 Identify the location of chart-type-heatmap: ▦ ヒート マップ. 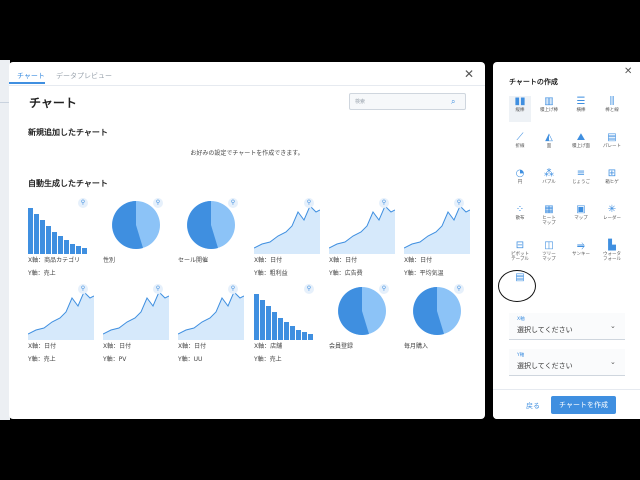
(549, 217).